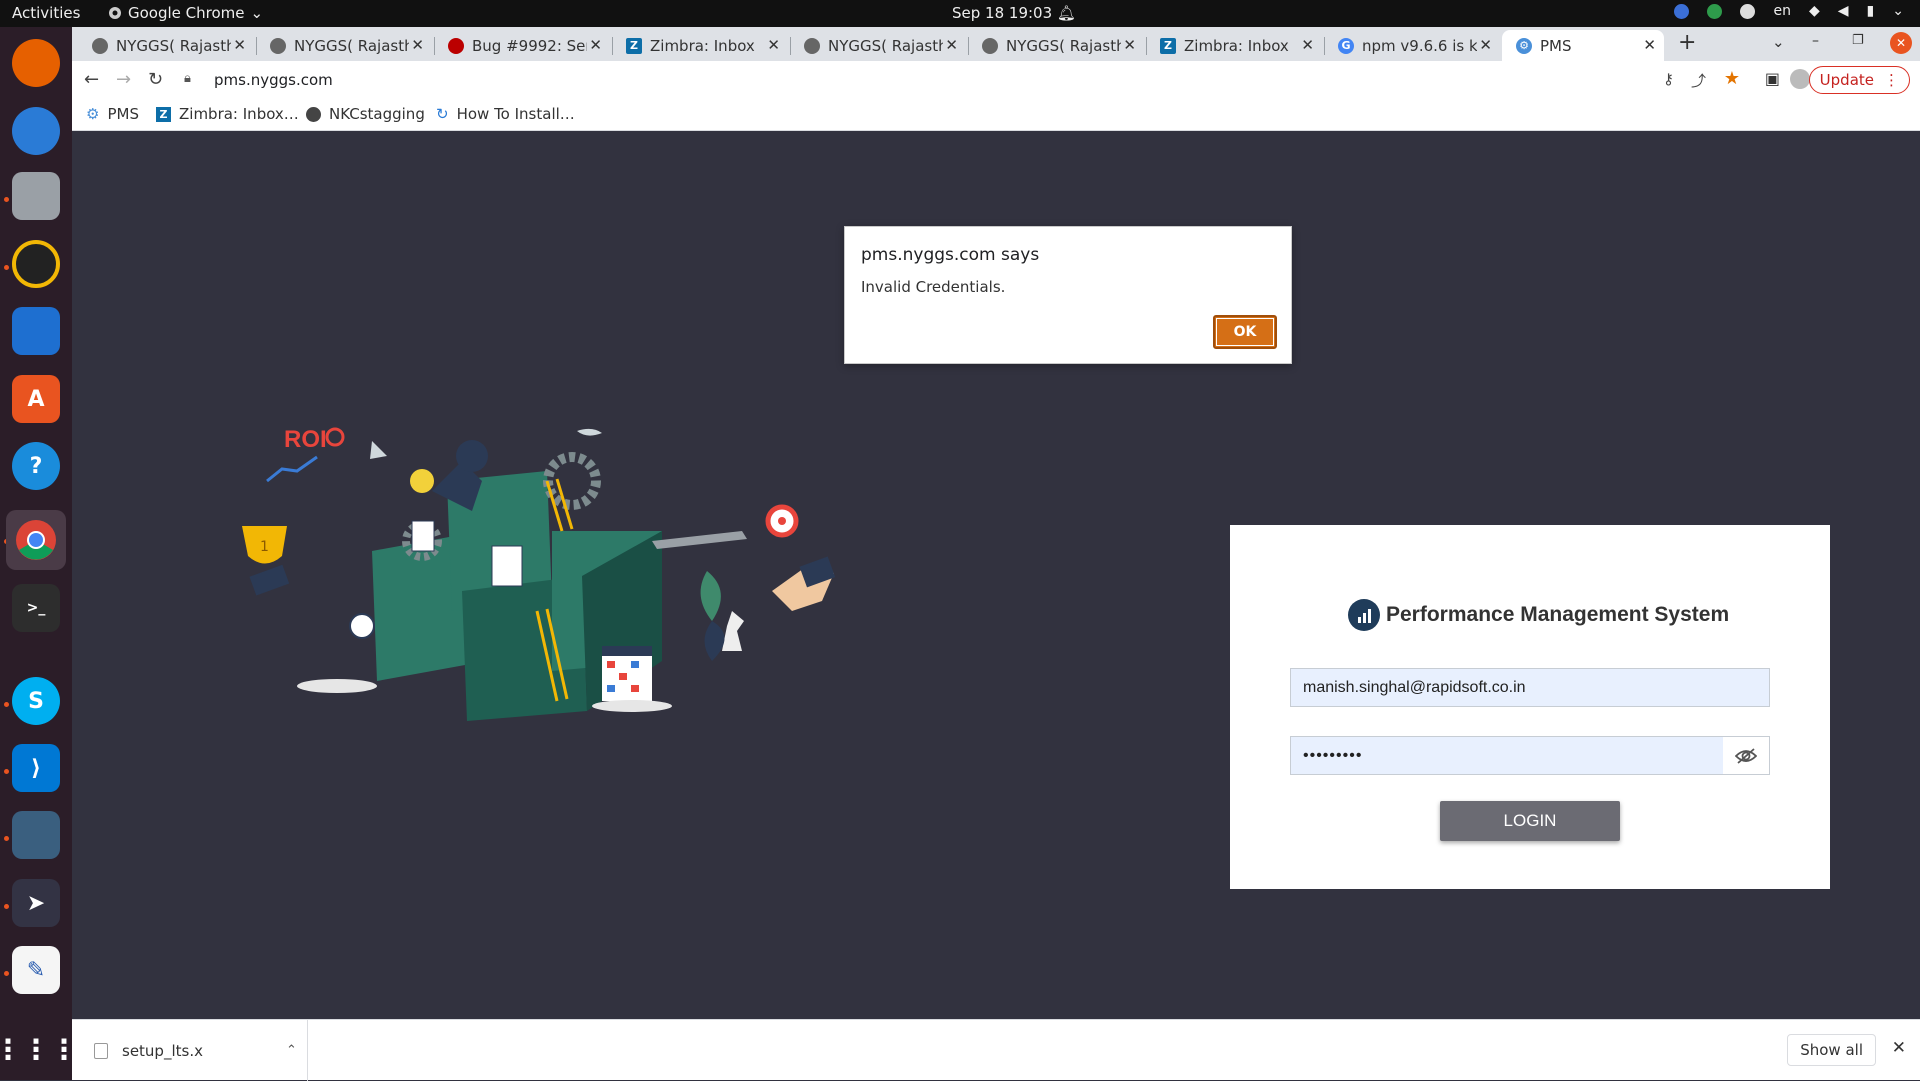 The height and width of the screenshot is (1081, 1920). What do you see at coordinates (185, 13) in the screenshot?
I see `app-menu: Google Chrome ⌄` at bounding box center [185, 13].